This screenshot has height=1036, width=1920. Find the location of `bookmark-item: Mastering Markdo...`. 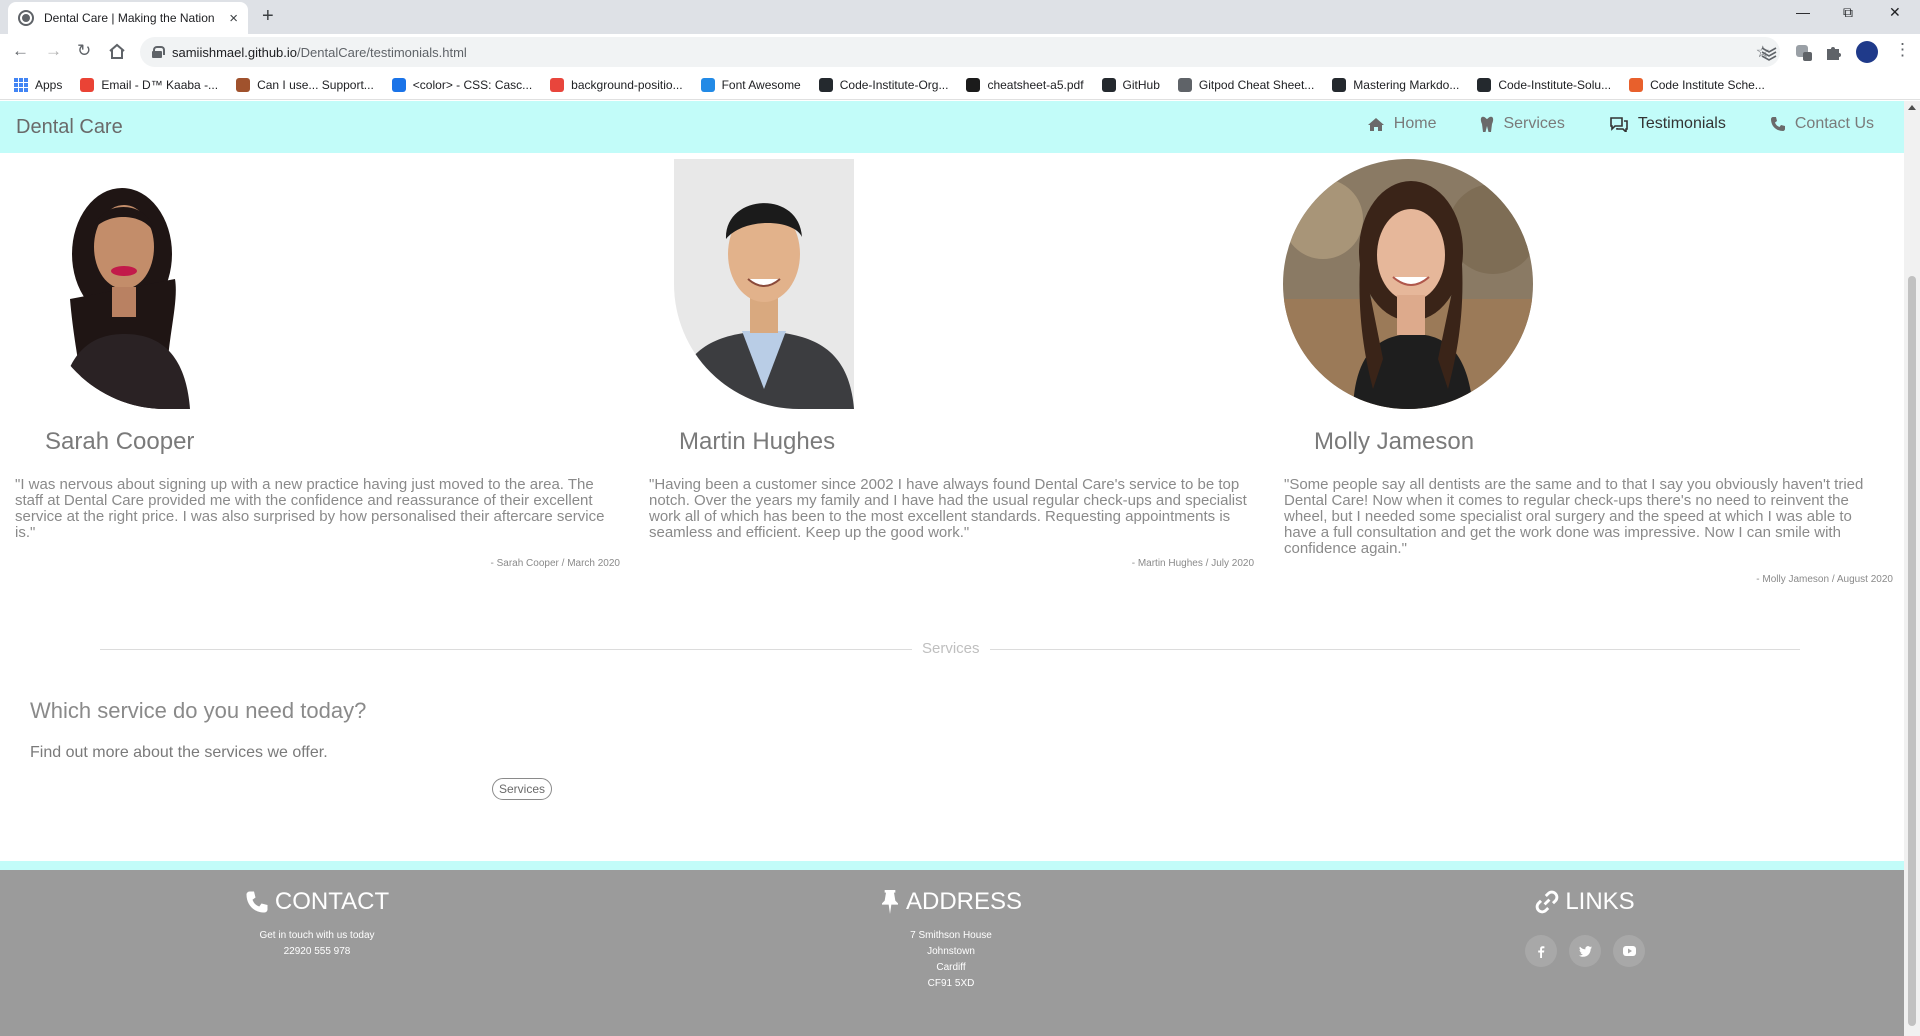

bookmark-item: Mastering Markdo... is located at coordinates (1396, 84).